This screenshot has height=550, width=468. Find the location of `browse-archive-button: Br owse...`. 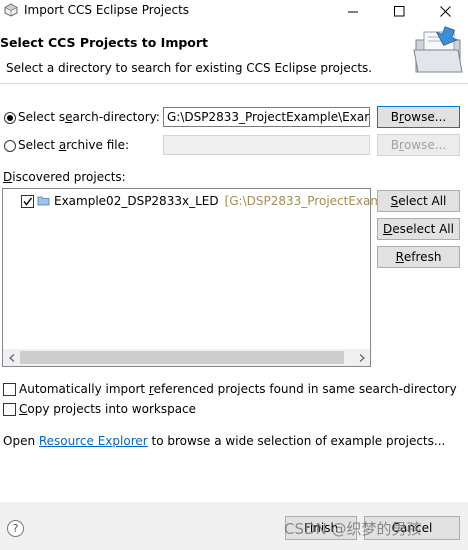

browse-archive-button: Br owse... is located at coordinates (418, 145).